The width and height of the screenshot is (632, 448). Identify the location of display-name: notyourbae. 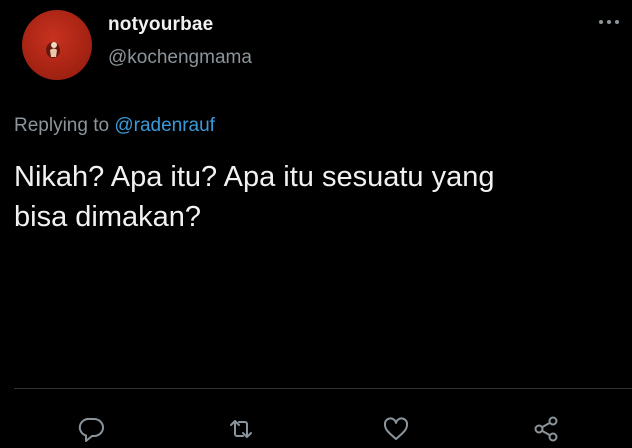
(160, 25).